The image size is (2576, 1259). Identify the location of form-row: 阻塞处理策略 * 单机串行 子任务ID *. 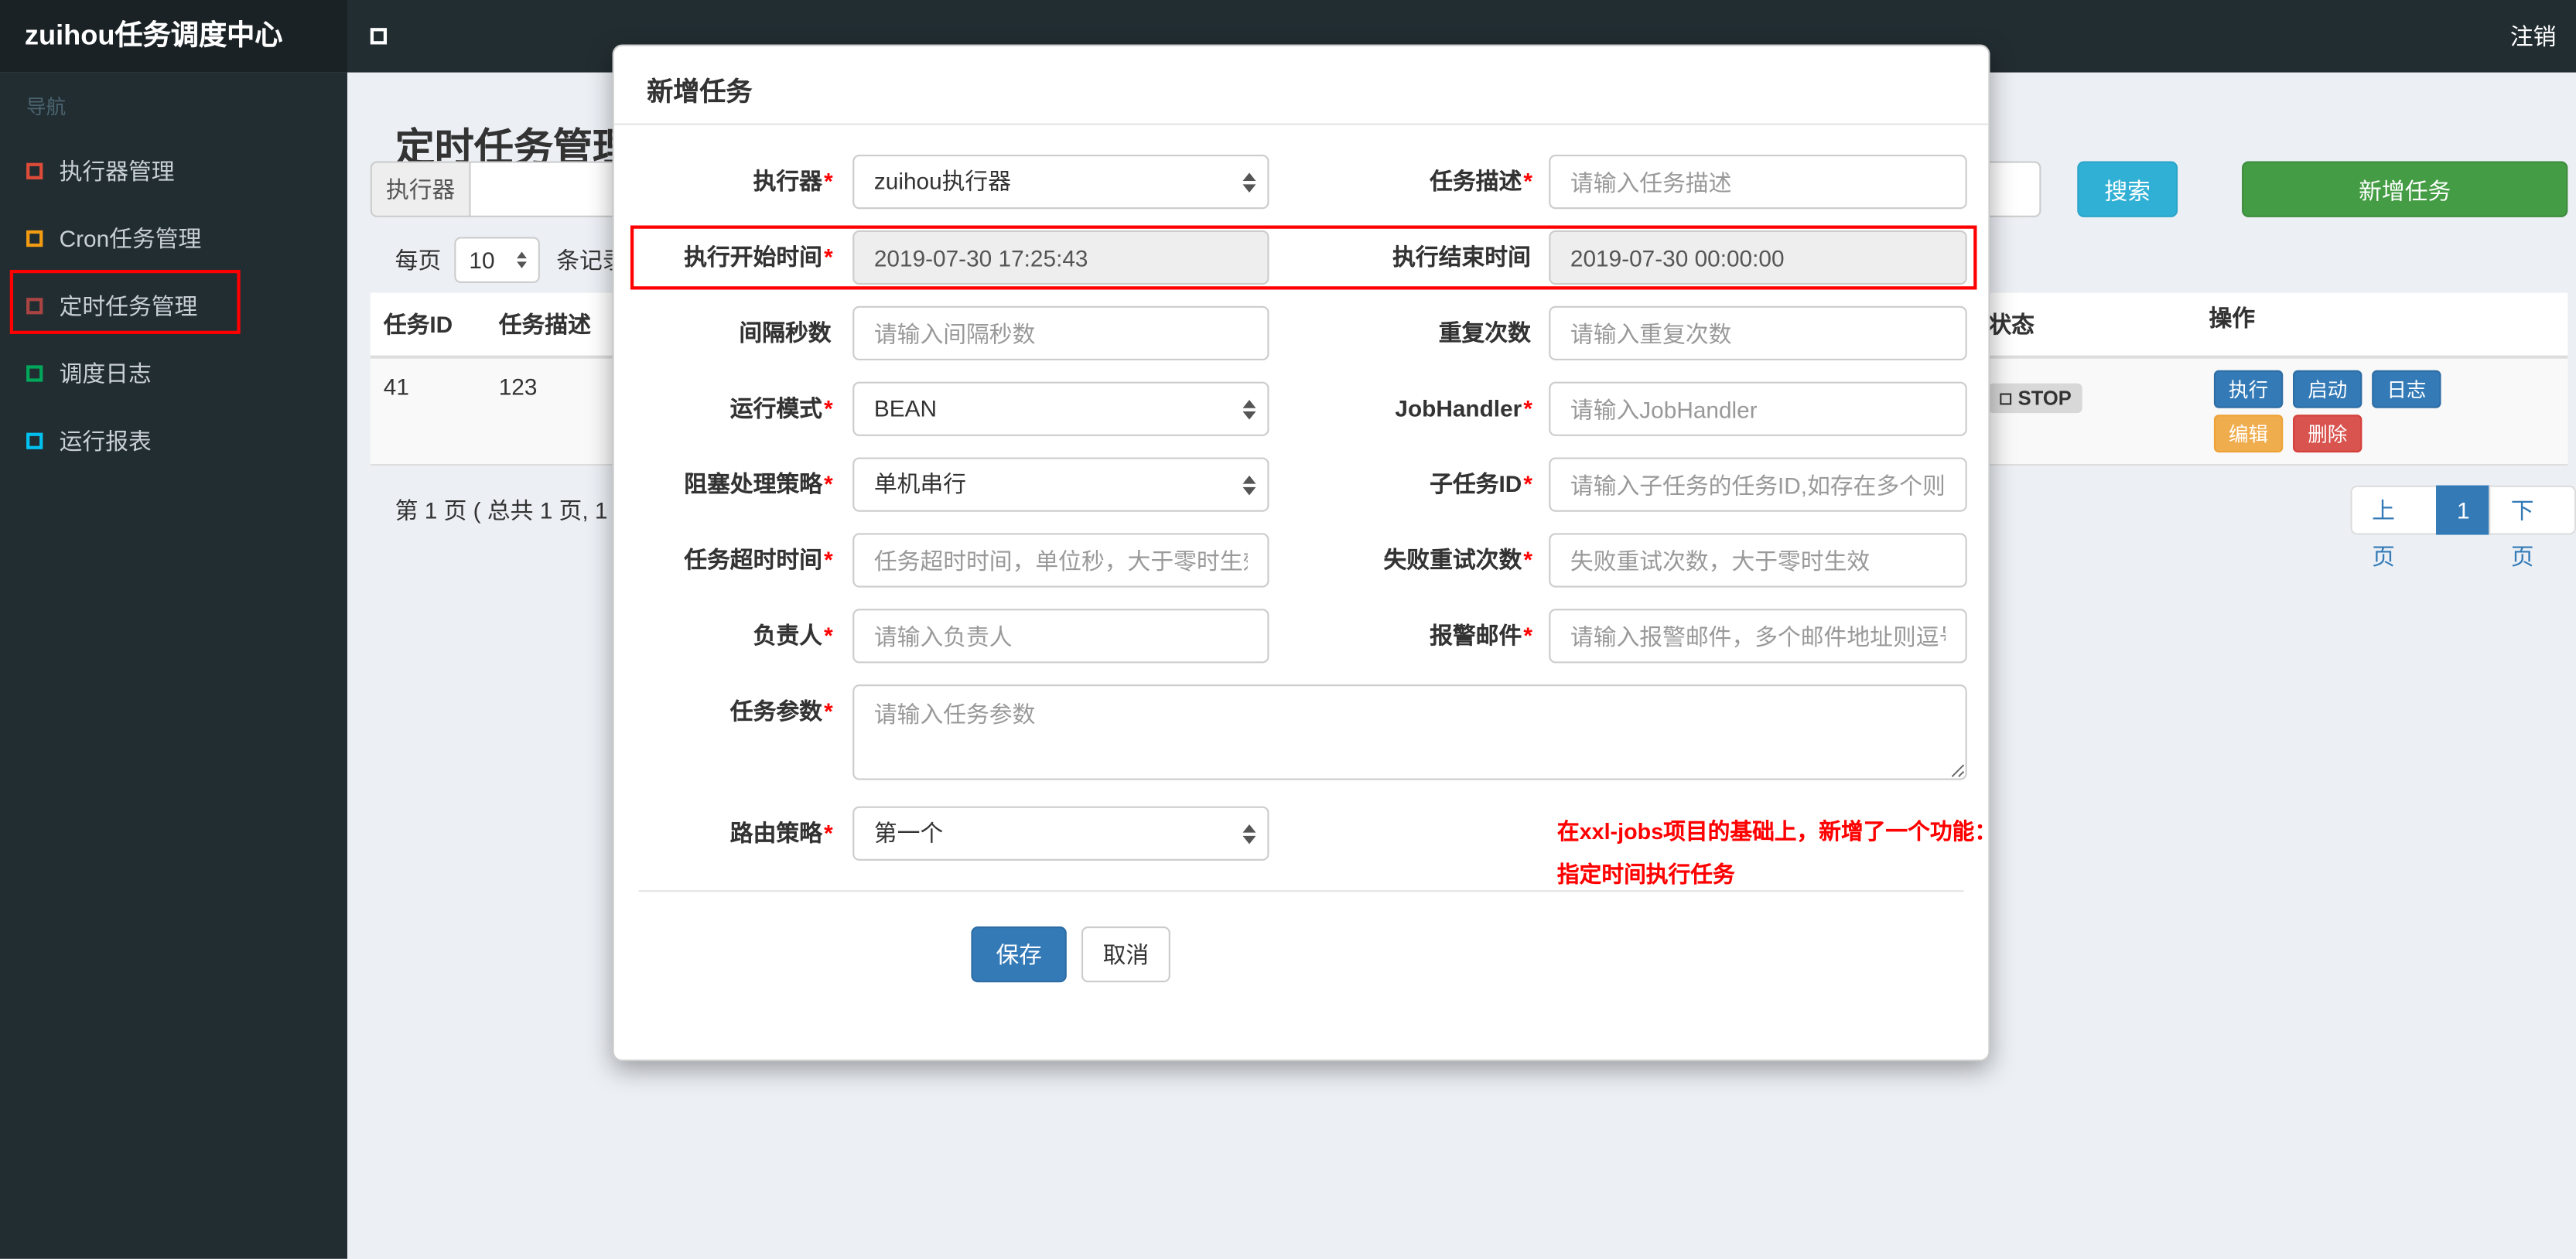
(1301, 485).